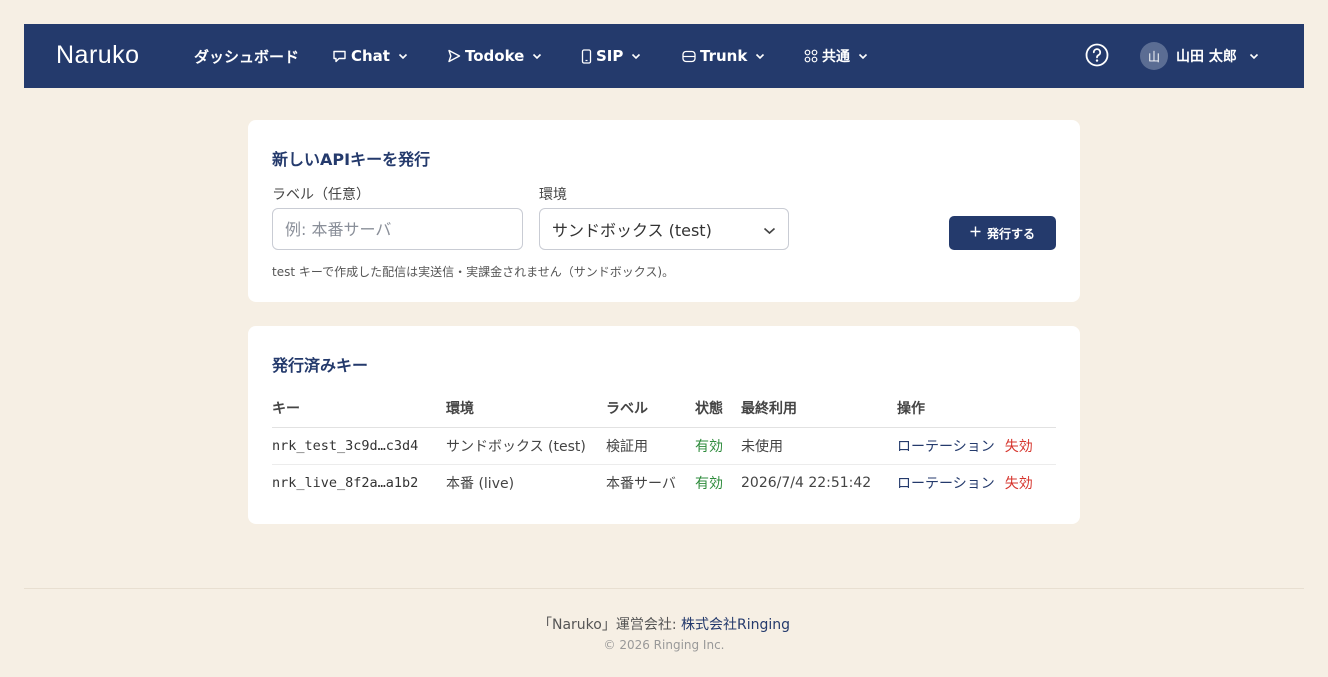 The width and height of the screenshot is (1328, 677). I want to click on chat-icon, so click(339, 56).